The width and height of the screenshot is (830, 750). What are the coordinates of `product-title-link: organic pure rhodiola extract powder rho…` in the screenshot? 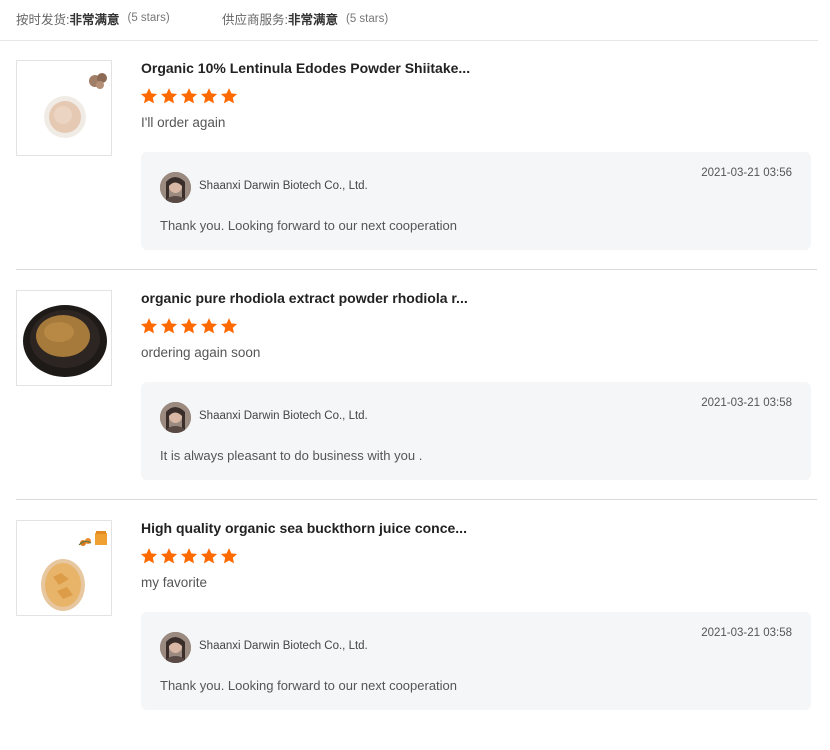 It's located at (304, 298).